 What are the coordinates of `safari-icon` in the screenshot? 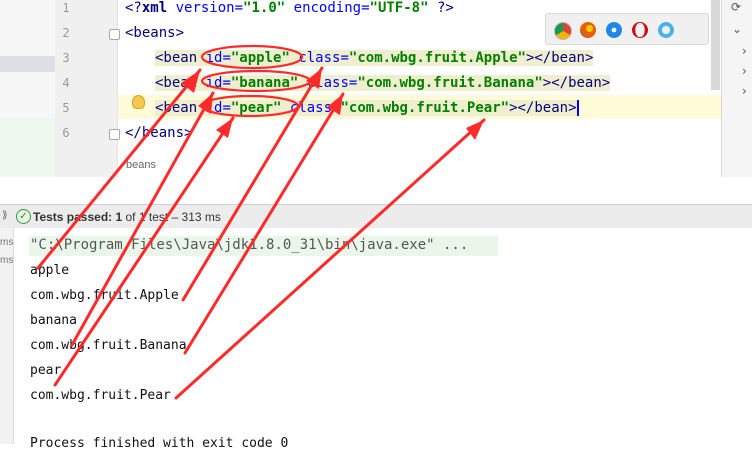 It's located at (614, 30).